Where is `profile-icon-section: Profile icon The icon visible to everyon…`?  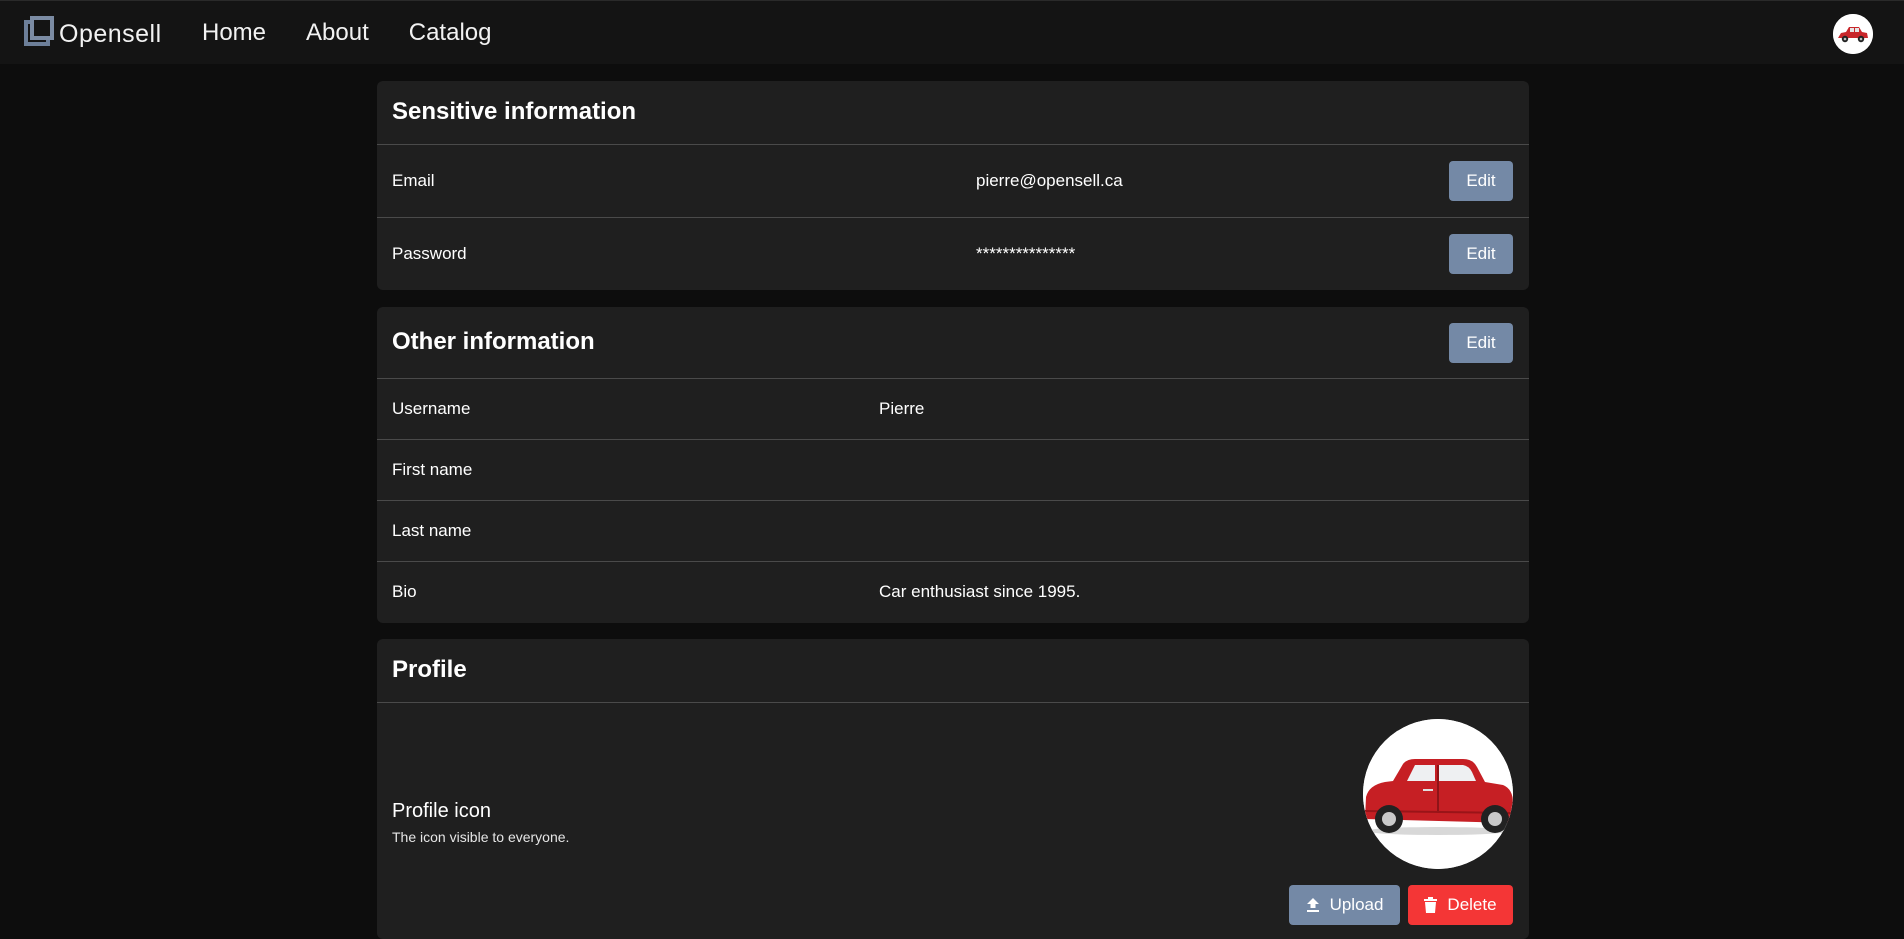 profile-icon-section: Profile icon The icon visible to everyon… is located at coordinates (953, 814).